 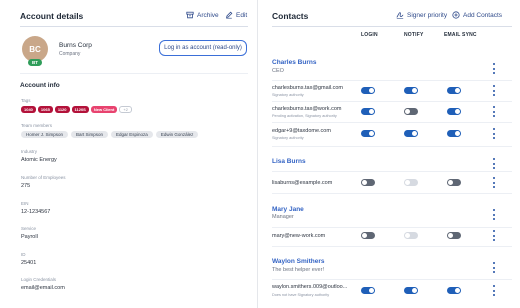 I want to click on archive-icon, so click(x=190, y=15).